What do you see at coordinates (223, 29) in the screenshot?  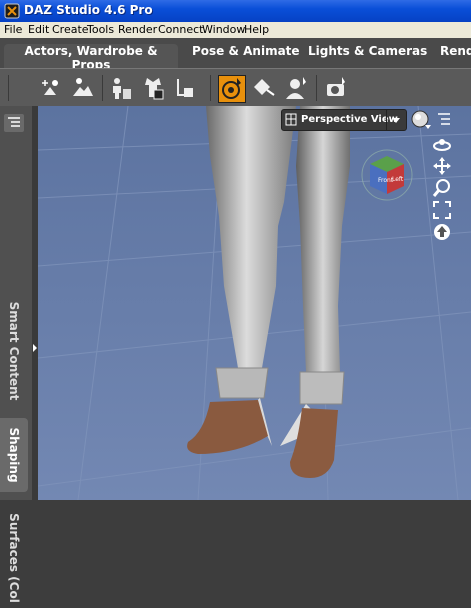 I see `menu-window: Window` at bounding box center [223, 29].